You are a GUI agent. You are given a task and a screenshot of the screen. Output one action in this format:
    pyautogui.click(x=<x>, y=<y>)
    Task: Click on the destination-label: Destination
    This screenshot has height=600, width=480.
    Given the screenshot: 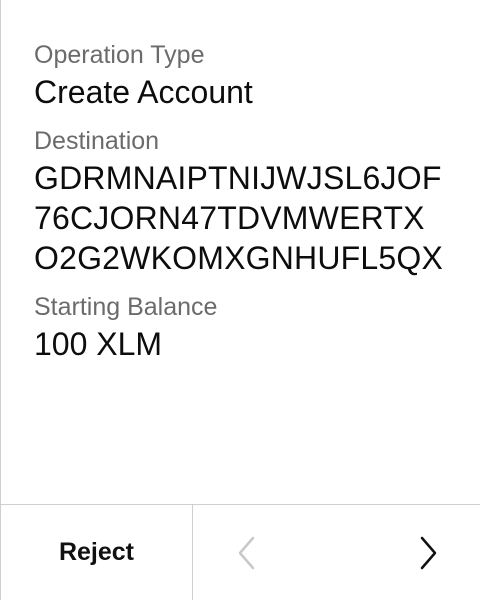 What is the action you would take?
    pyautogui.click(x=97, y=141)
    